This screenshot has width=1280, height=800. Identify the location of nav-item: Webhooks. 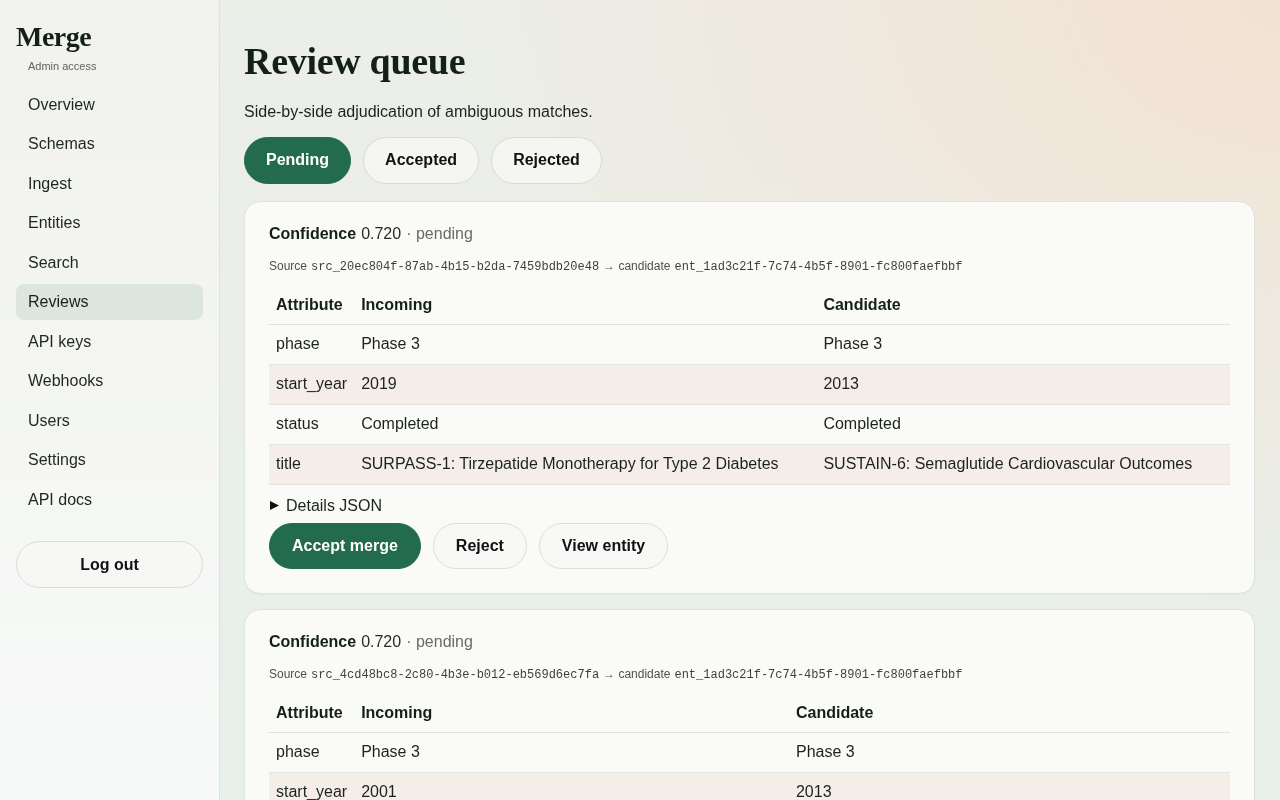
(109, 381).